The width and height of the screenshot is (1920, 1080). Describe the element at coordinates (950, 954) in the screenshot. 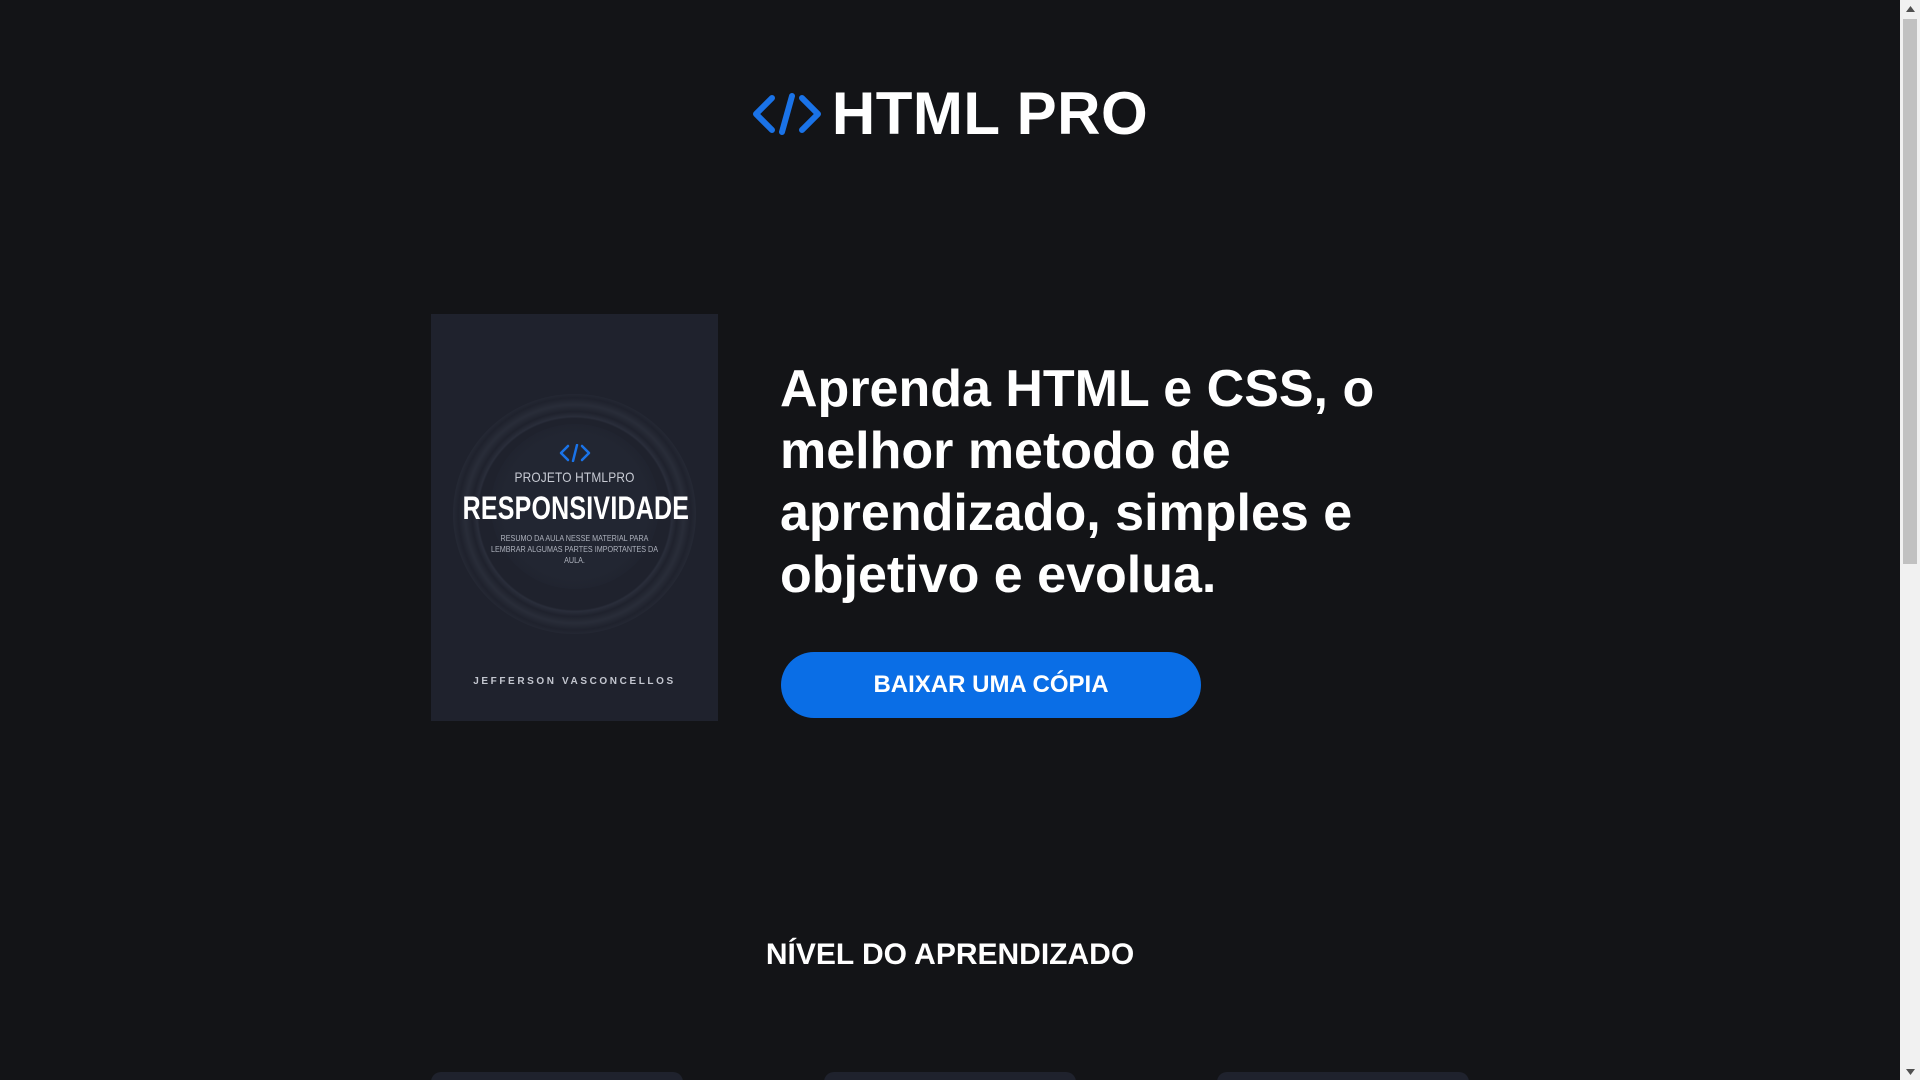

I see `learning-level-title: NÍVEL DO APRENDIZADO` at that location.